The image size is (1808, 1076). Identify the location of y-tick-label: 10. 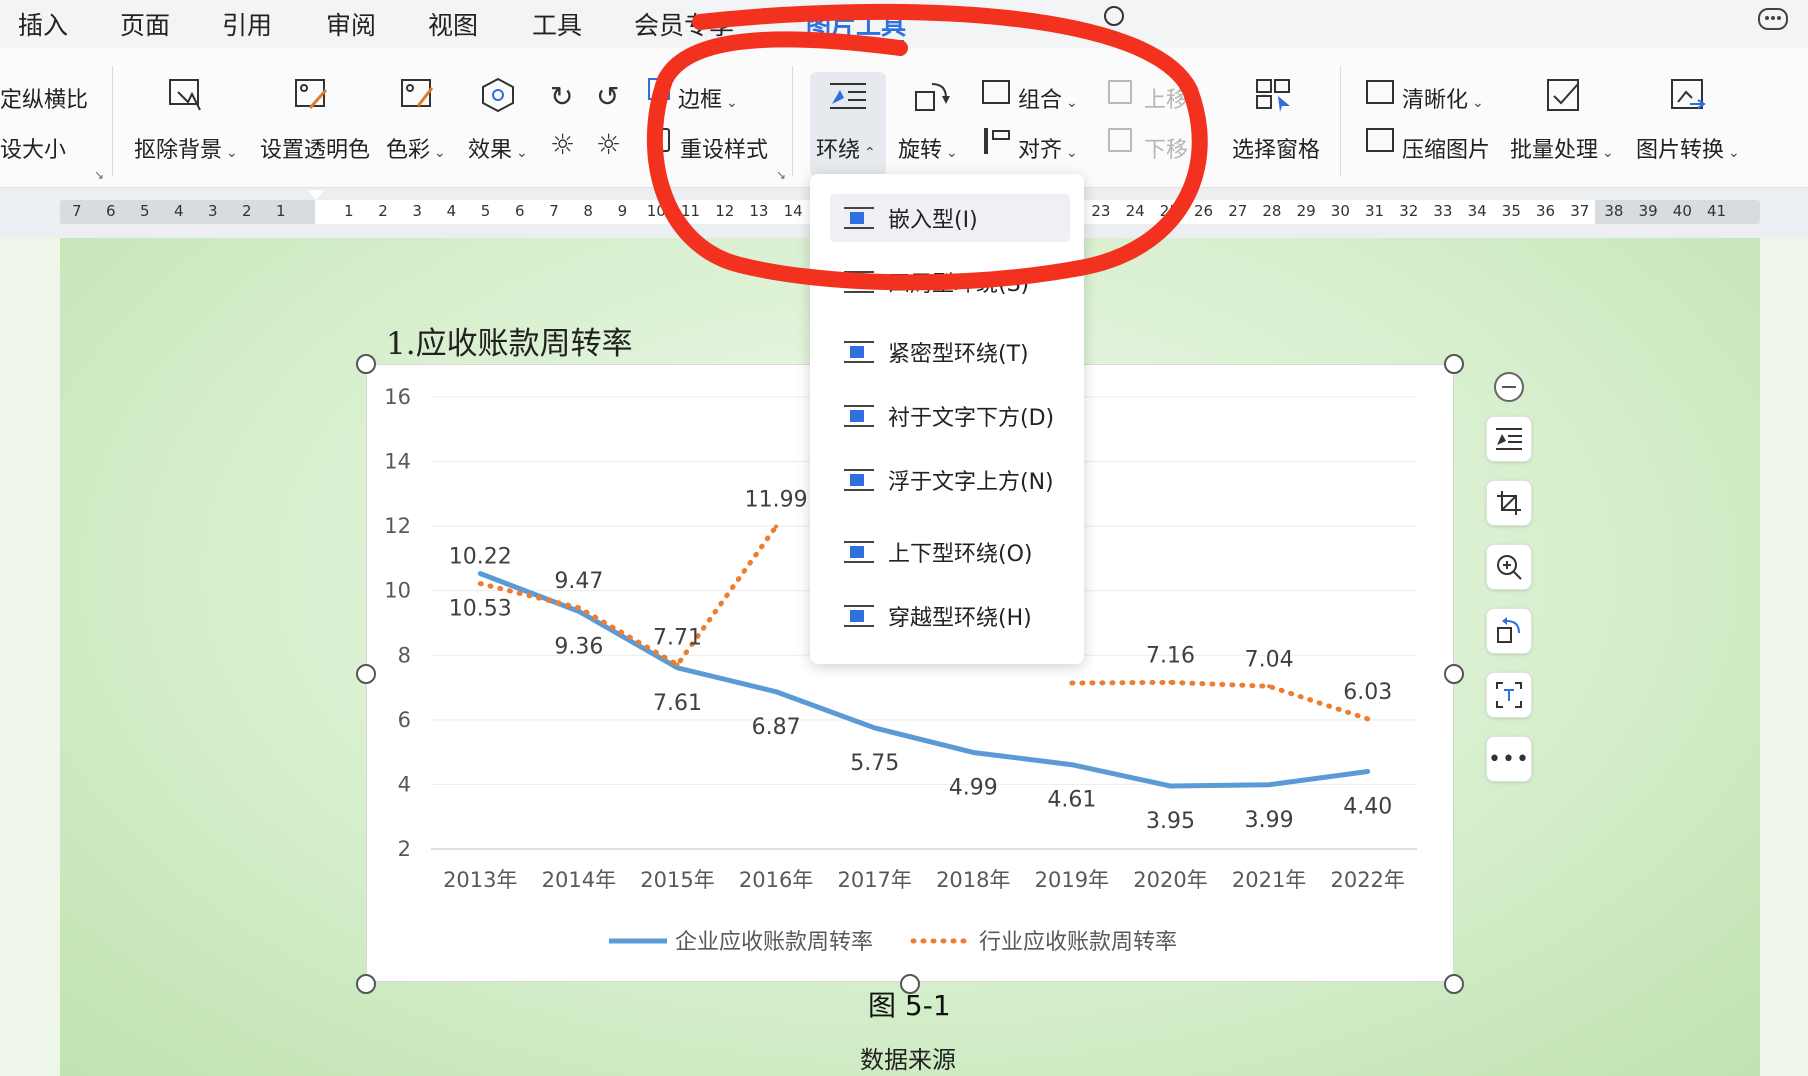
(397, 591).